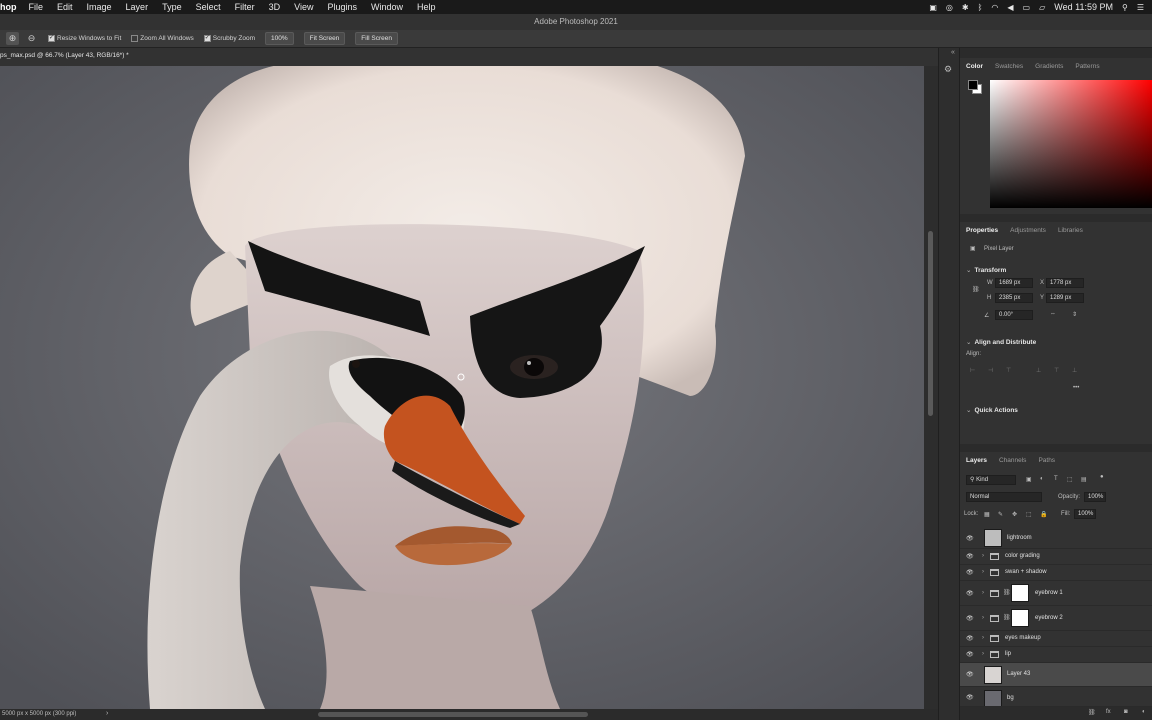 The width and height of the screenshot is (1152, 720). Describe the element at coordinates (1102, 477) in the screenshot. I see `filter-toggle-icon: ●` at that location.